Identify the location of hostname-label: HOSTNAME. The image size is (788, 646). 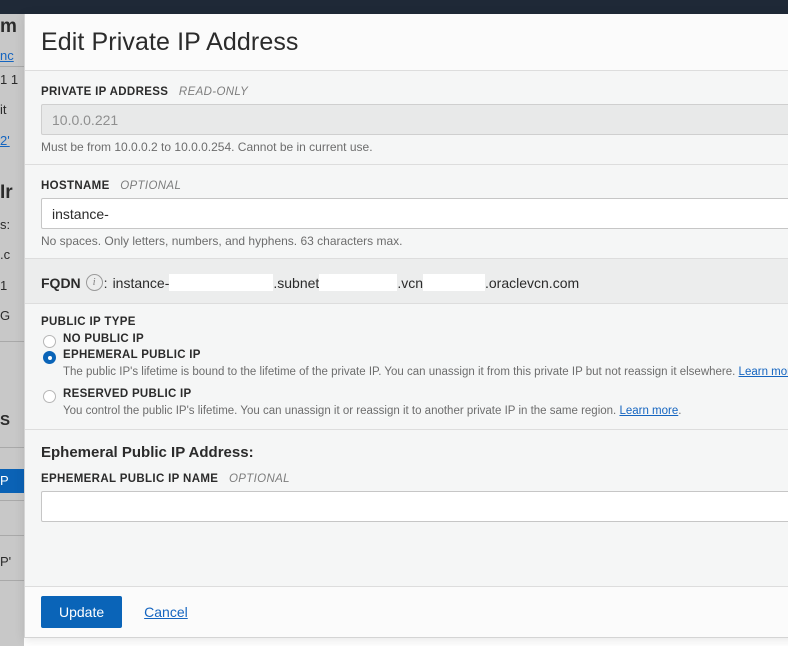
(75, 186).